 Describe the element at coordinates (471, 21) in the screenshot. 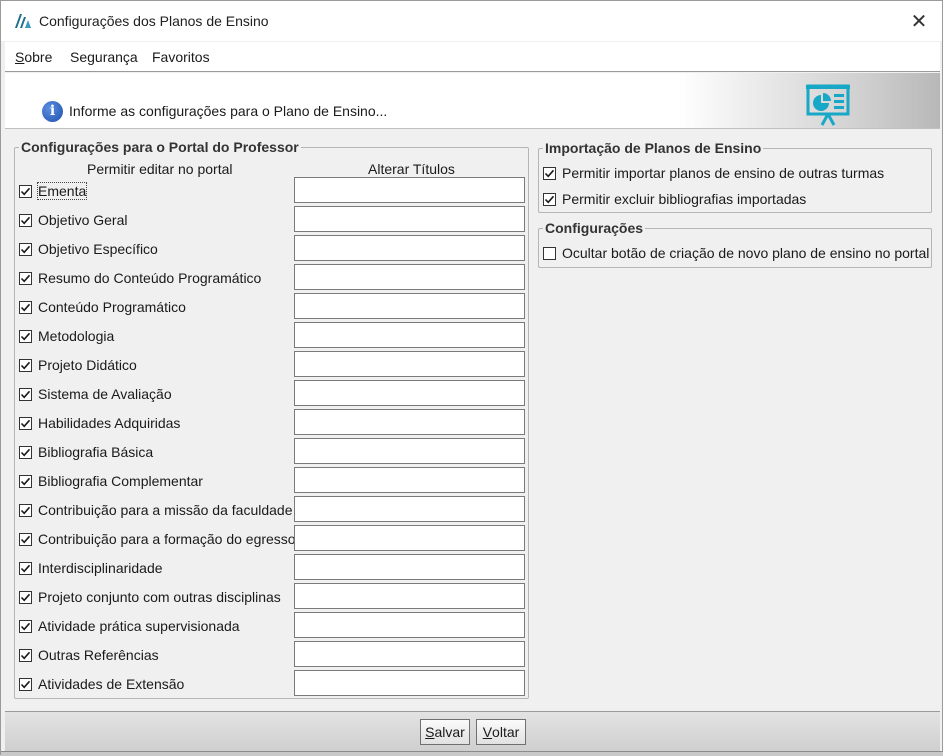

I see `title-bar: Configurações dos Planos de Ensino ✕` at that location.